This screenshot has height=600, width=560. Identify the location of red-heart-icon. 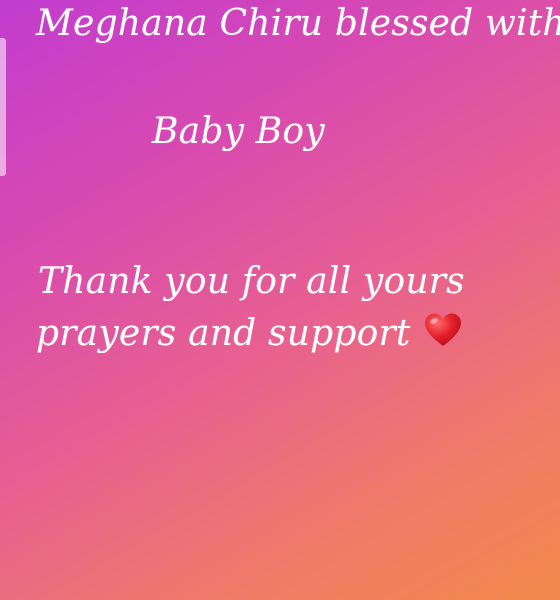
(443, 330).